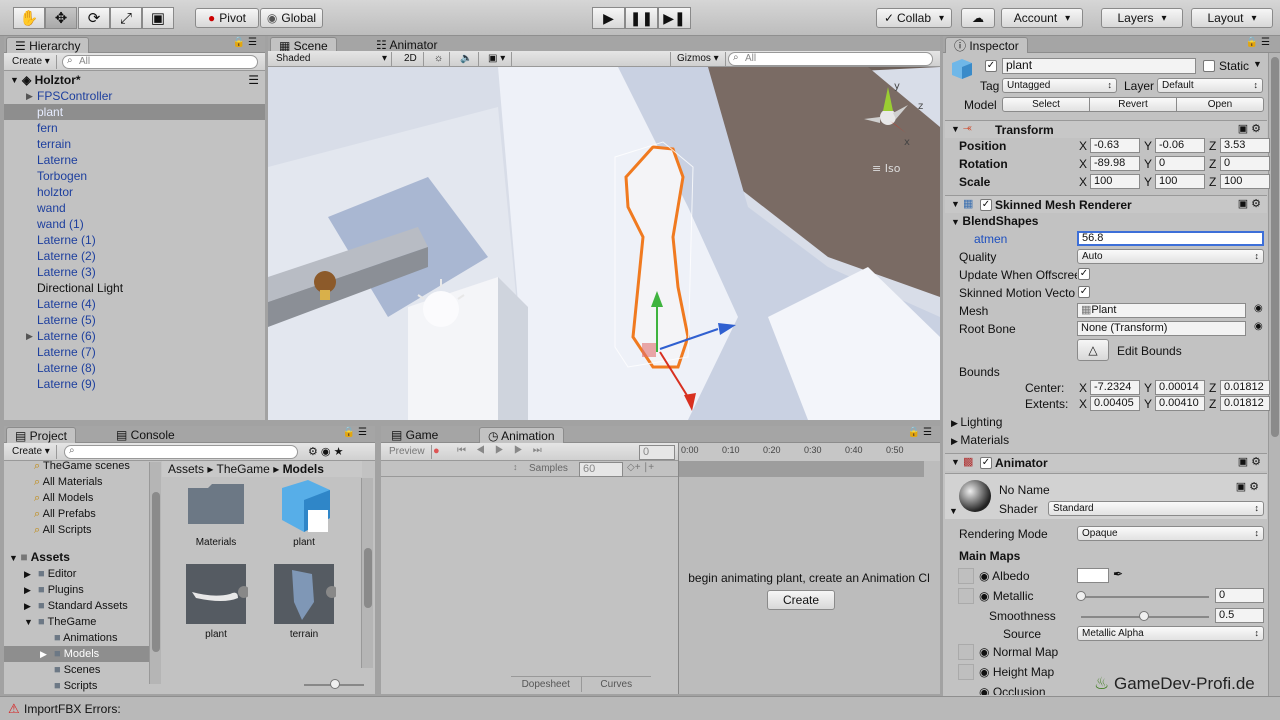  Describe the element at coordinates (1170, 533) in the screenshot. I see `rendering-mode-dropdown: Opaque` at that location.